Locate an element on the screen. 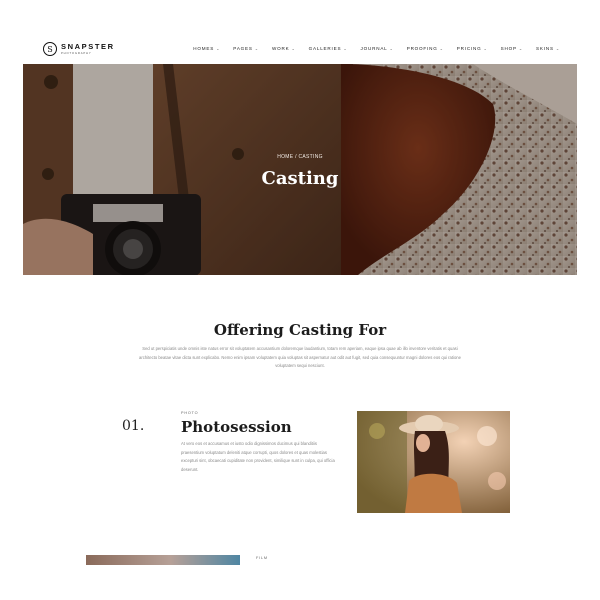 Image resolution: width=600 pixels, height=600 pixels. nav-item-journal: JOURNAL ⌄ is located at coordinates (377, 48).